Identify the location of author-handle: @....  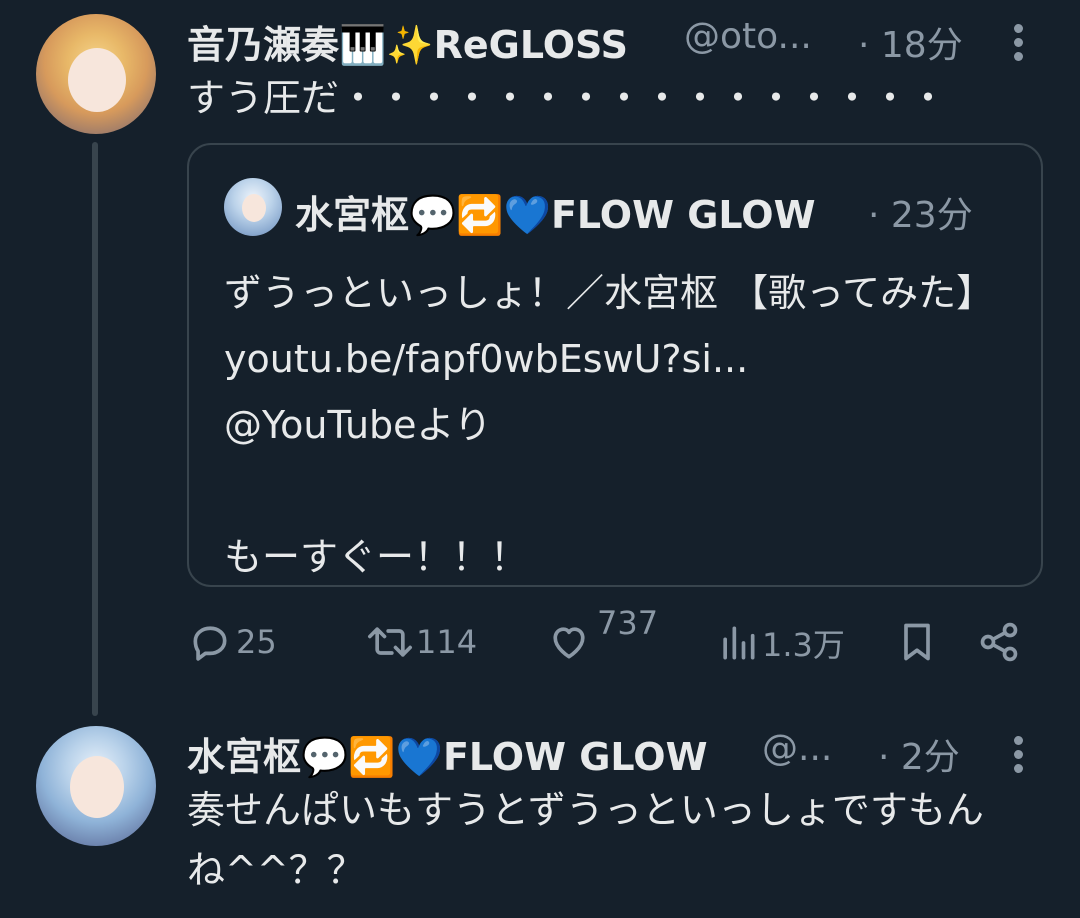
(797, 748).